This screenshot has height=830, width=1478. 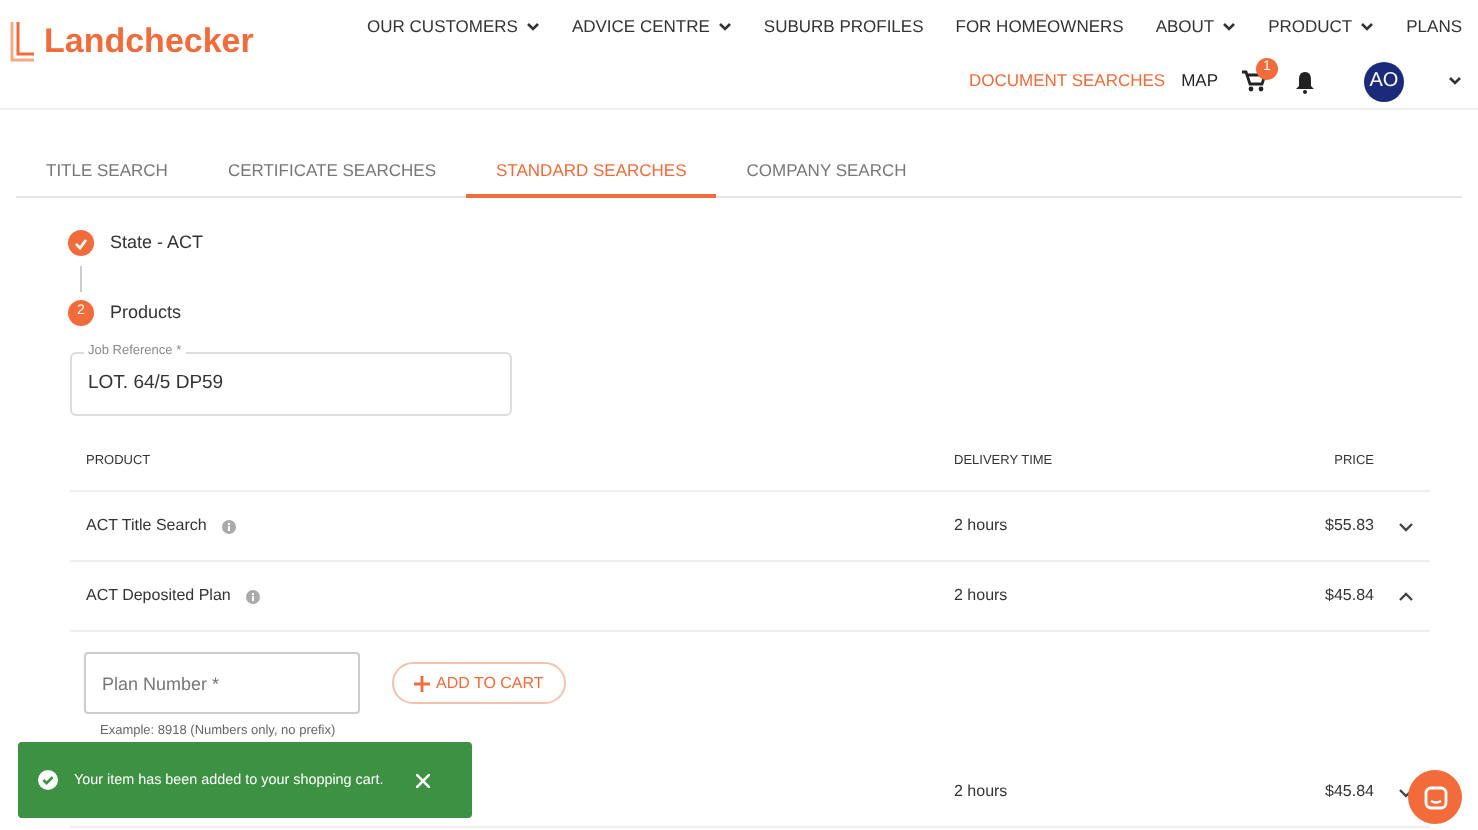 I want to click on step-label: State - ACT, so click(x=157, y=243).